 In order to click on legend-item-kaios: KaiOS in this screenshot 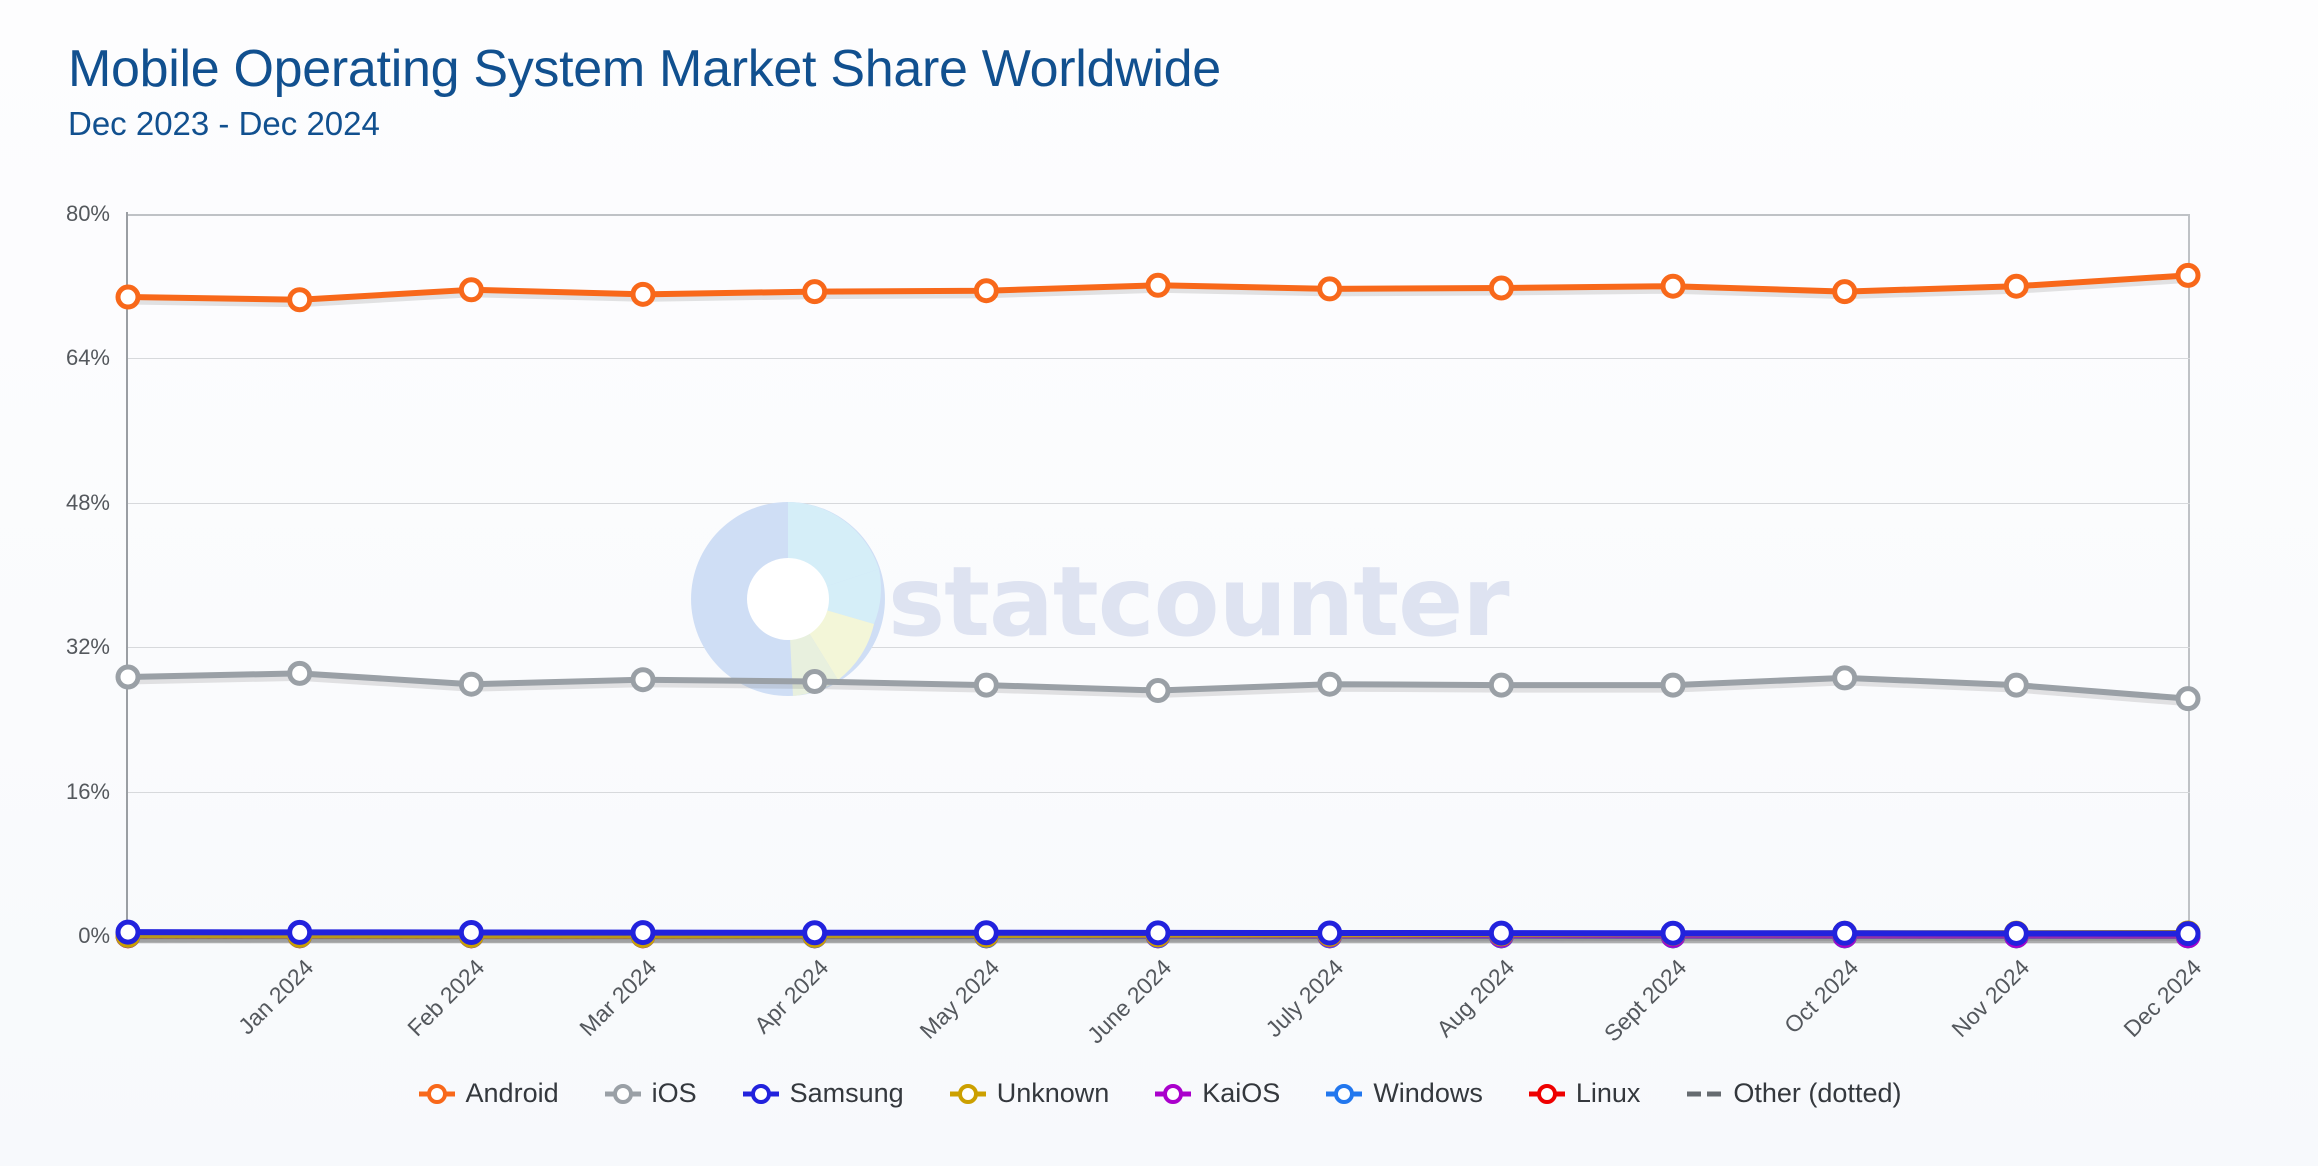, I will do `click(1216, 1093)`.